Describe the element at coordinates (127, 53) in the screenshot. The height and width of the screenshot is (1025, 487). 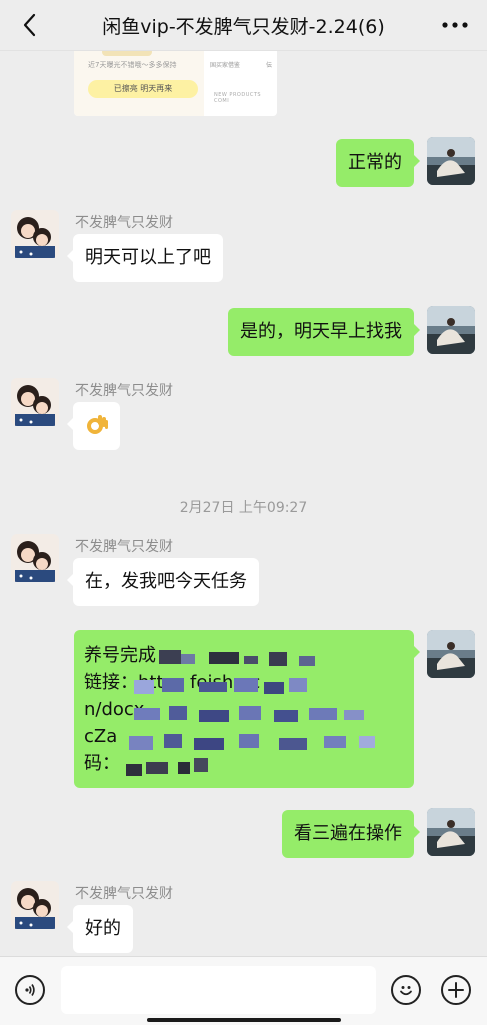
I see `card-top-bar` at that location.